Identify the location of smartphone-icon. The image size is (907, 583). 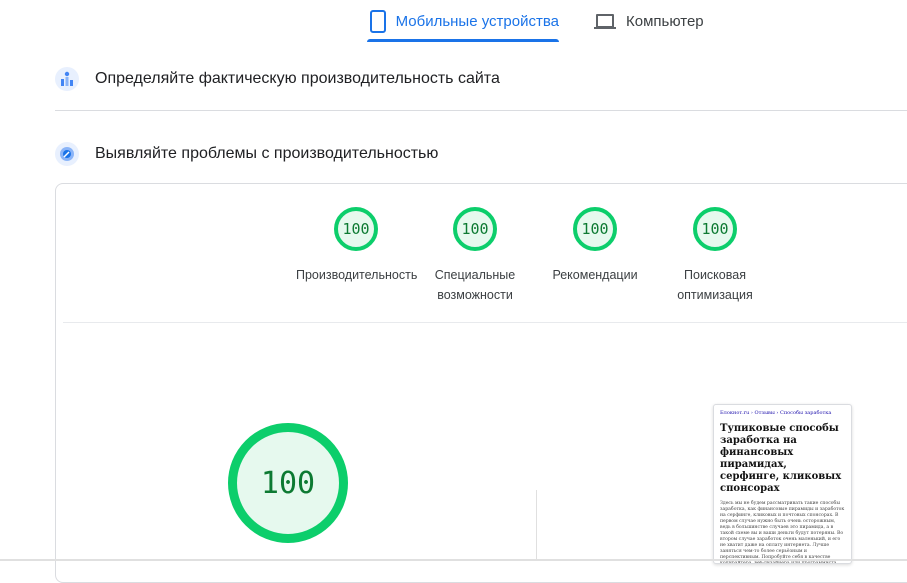
(378, 21).